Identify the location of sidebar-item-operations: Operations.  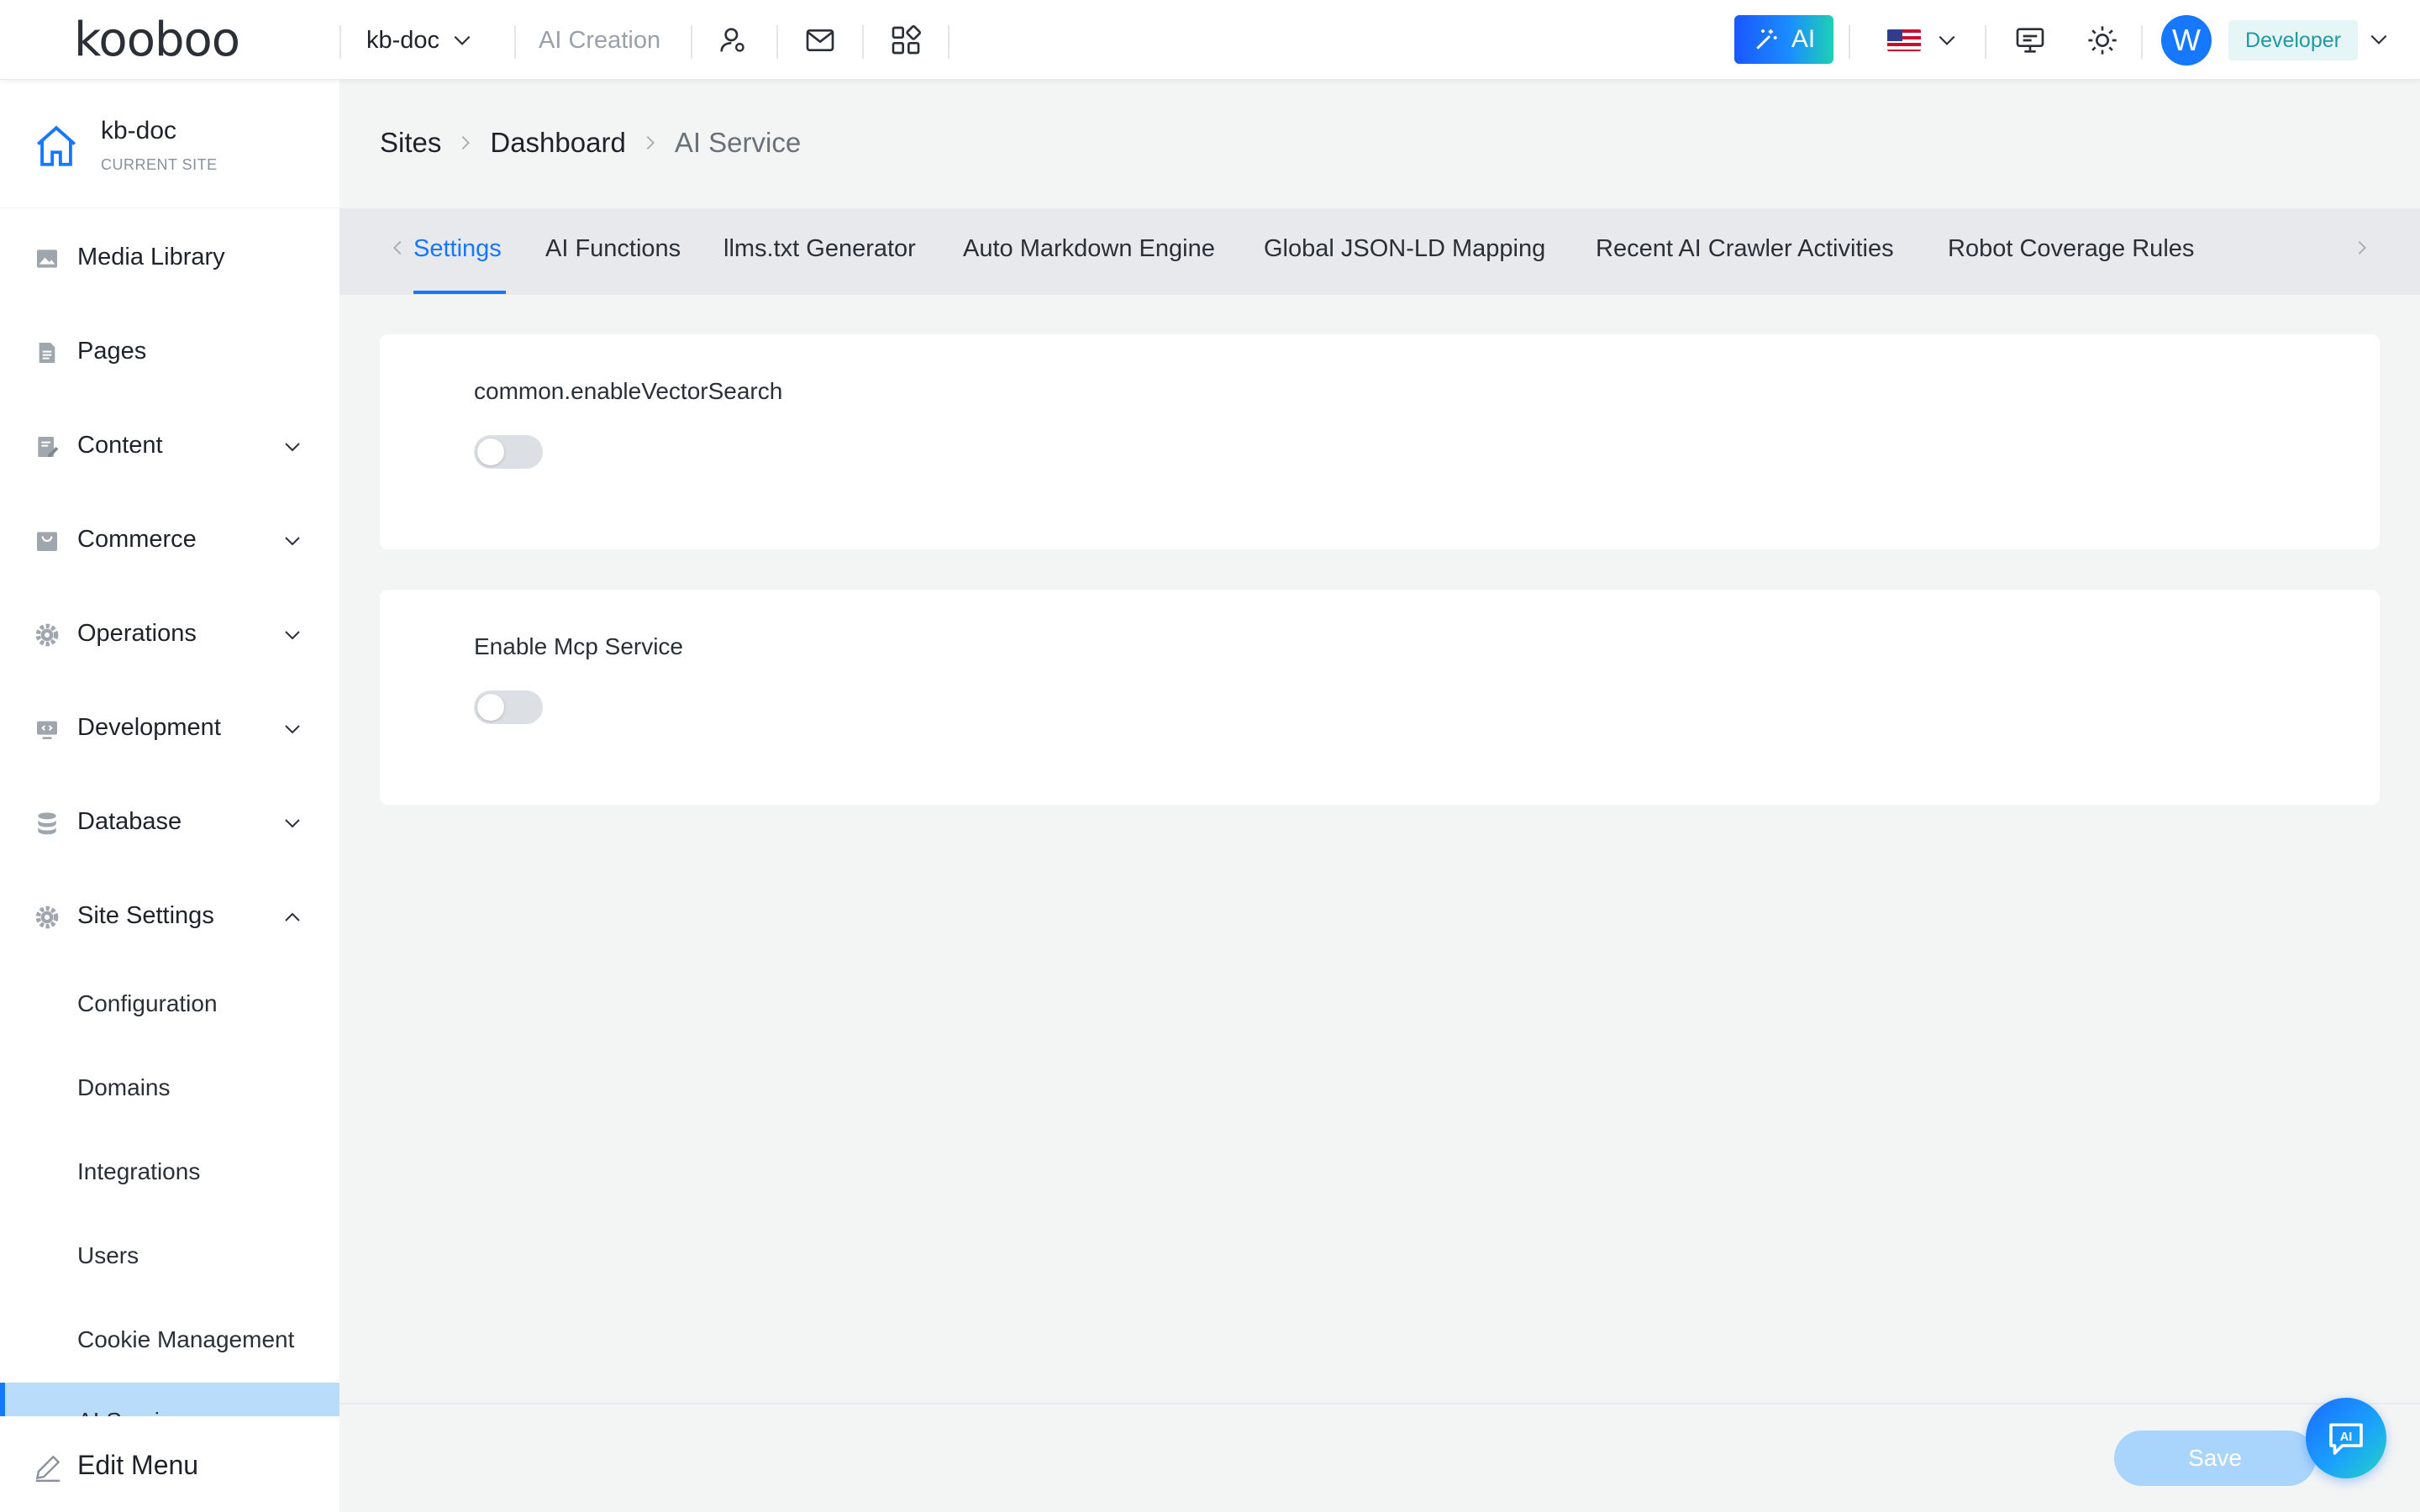
(169, 633).